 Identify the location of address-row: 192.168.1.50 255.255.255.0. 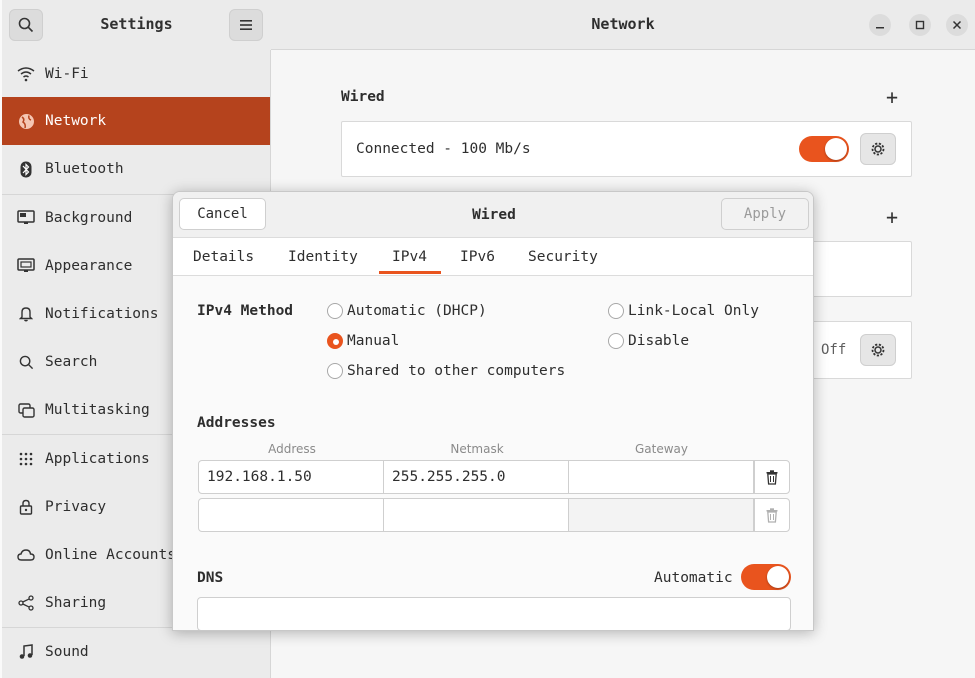
(494, 477).